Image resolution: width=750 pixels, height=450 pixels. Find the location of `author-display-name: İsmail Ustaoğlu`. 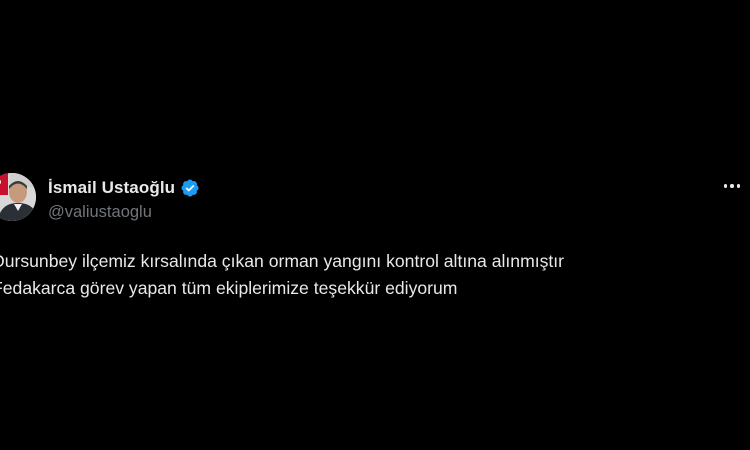

author-display-name: İsmail Ustaoğlu is located at coordinates (111, 188).